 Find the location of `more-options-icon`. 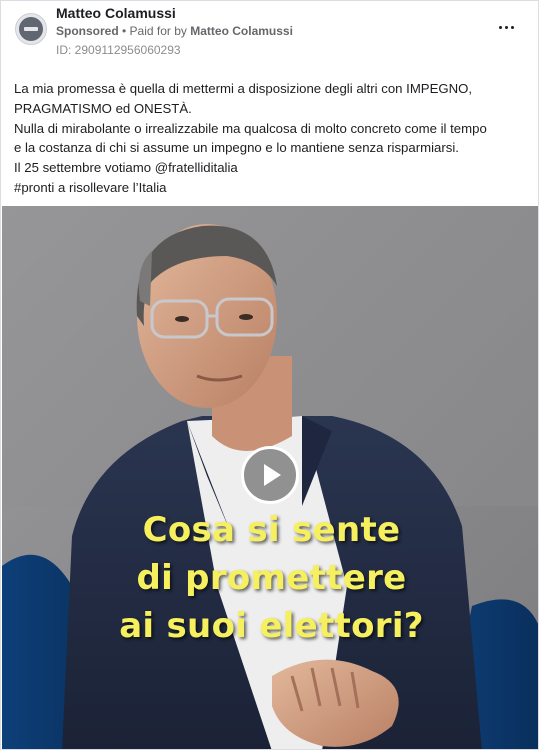

more-options-icon is located at coordinates (506, 27).